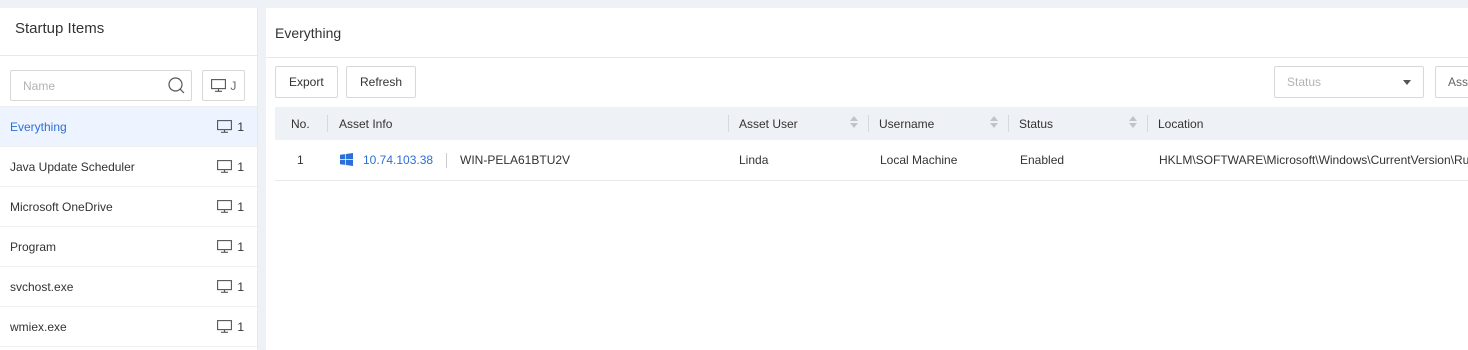  Describe the element at coordinates (128, 207) in the screenshot. I see `list-item: Microsoft OneDrive 1` at that location.